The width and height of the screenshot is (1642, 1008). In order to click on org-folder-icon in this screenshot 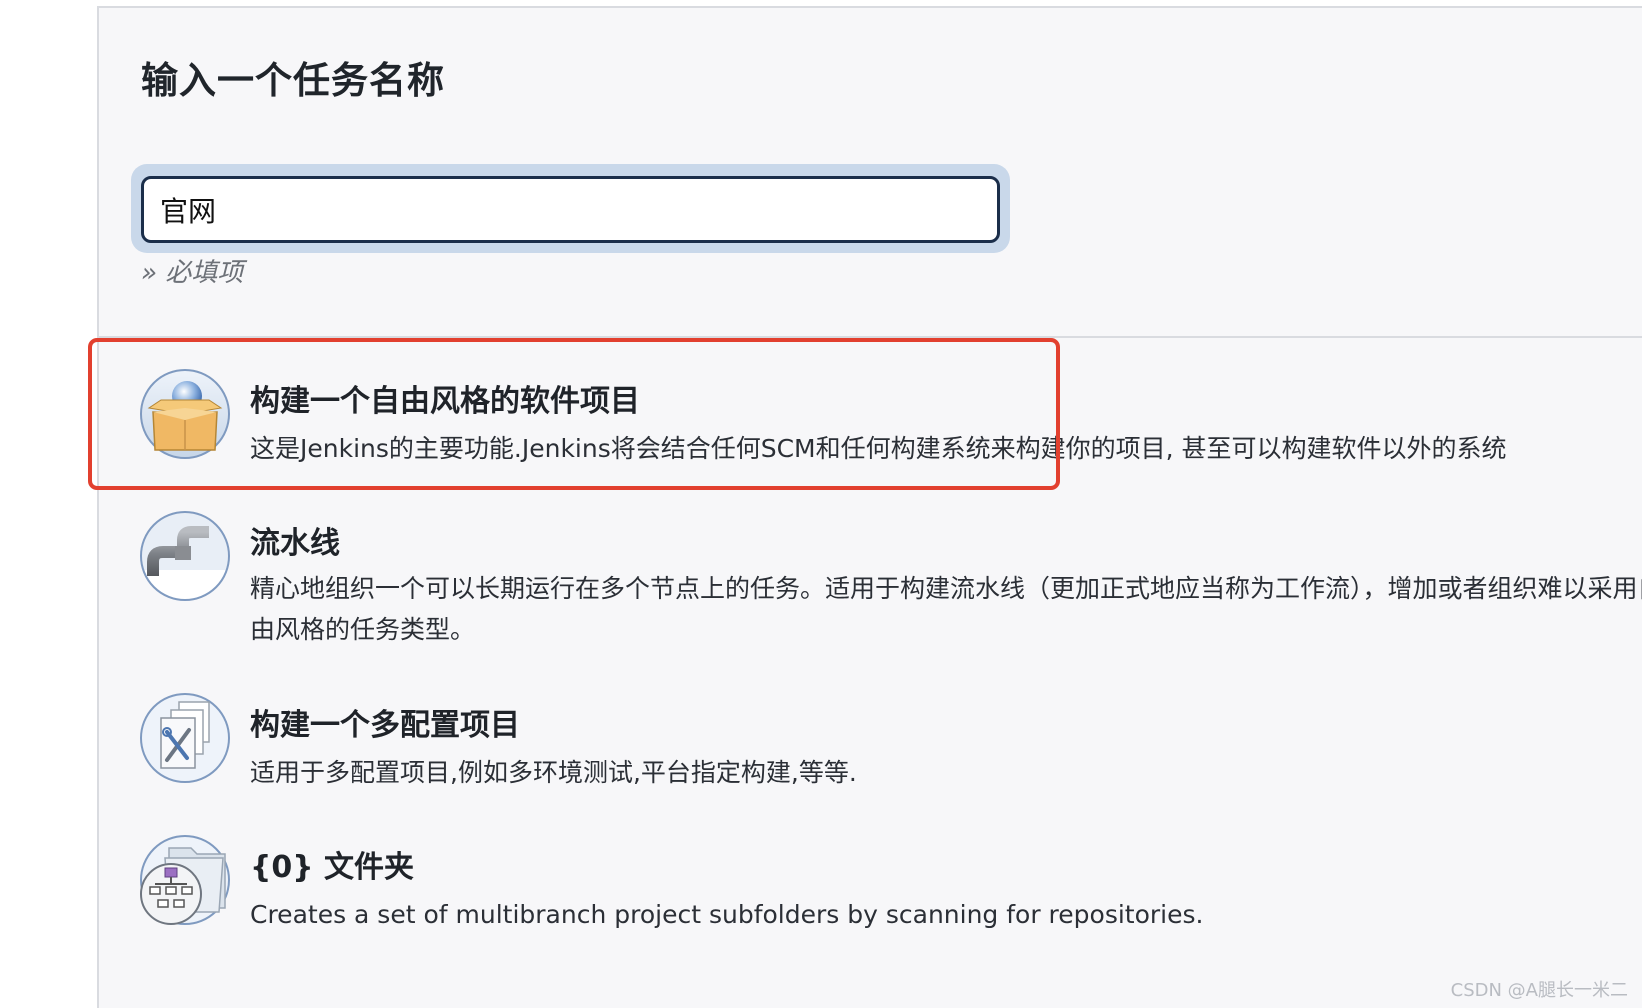, I will do `click(185, 880)`.